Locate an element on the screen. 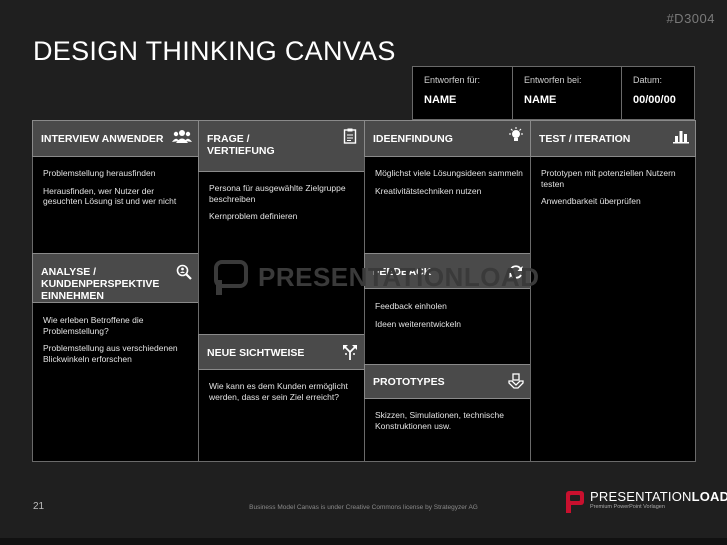  interview-title: INTERVIEW ANWENDER is located at coordinates (102, 139).